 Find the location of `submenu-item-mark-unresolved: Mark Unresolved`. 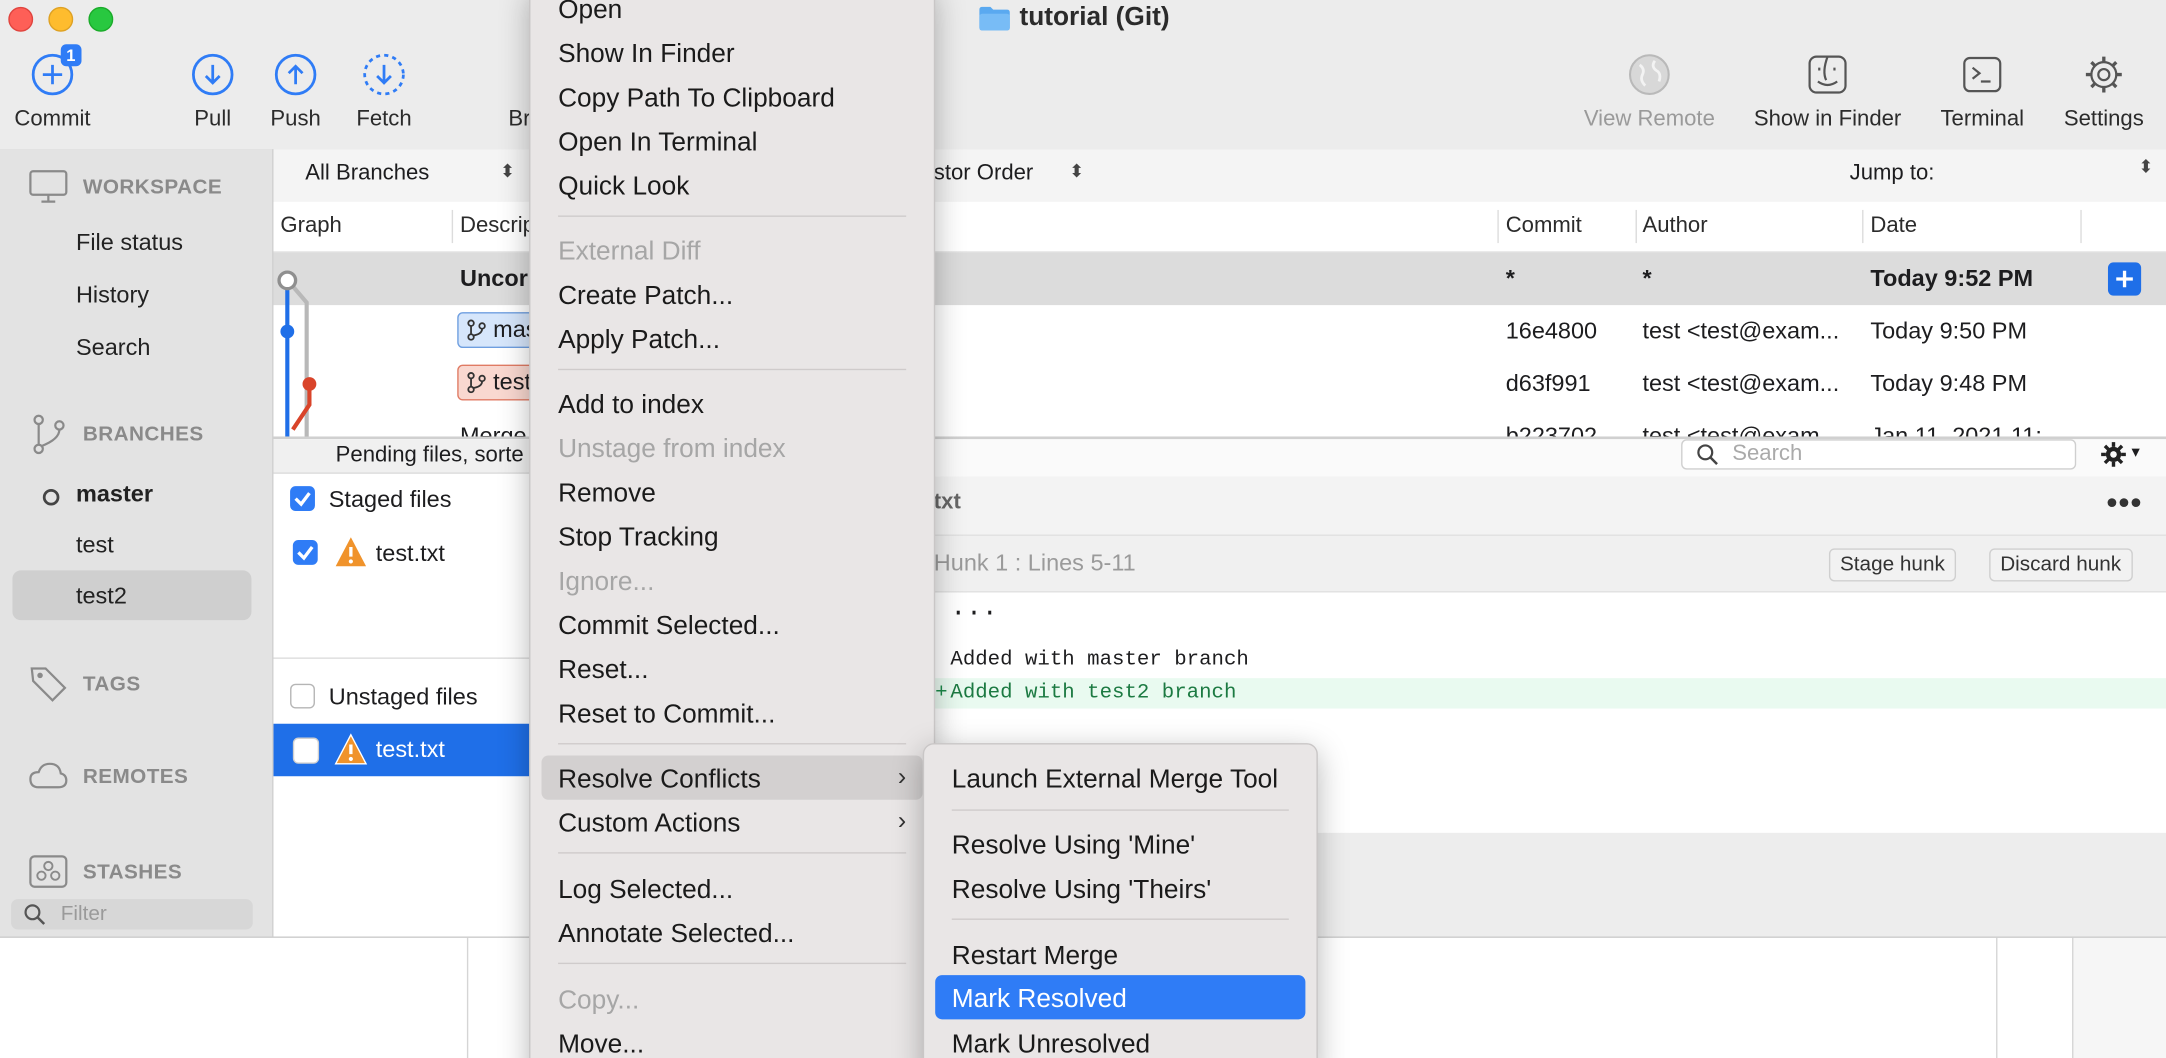

submenu-item-mark-unresolved: Mark Unresolved is located at coordinates (1051, 1044).